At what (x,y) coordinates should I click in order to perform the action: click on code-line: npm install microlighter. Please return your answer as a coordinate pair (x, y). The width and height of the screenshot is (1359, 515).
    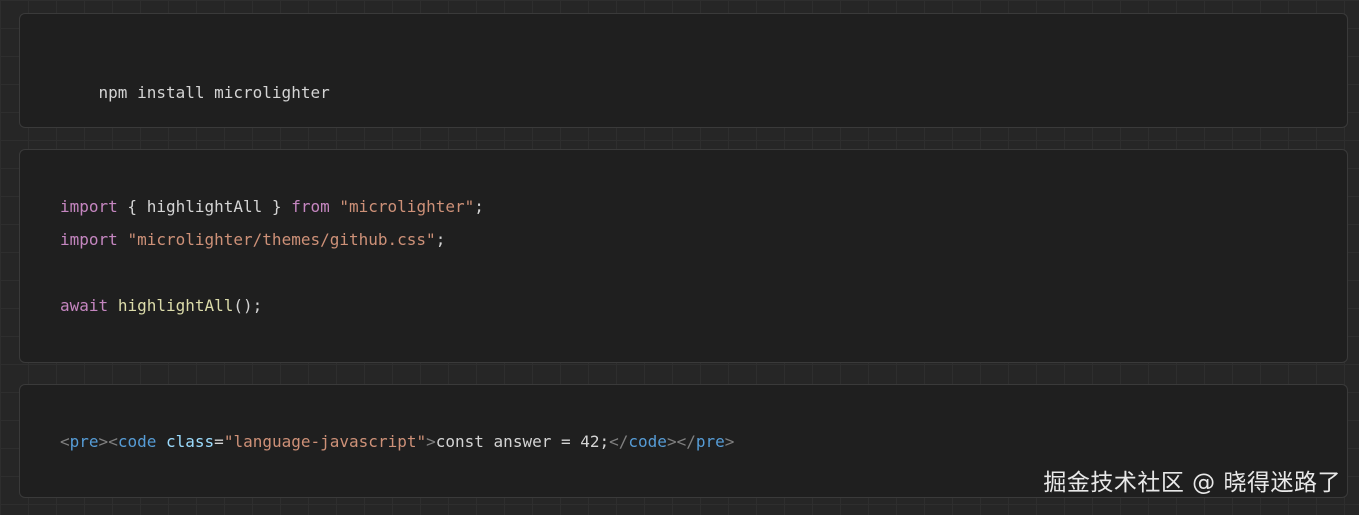
    Looking at the image, I should click on (195, 93).